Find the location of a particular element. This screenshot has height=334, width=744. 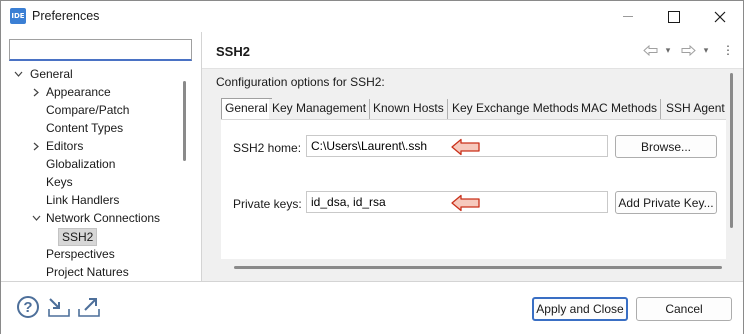

maximize-button is located at coordinates (674, 16).